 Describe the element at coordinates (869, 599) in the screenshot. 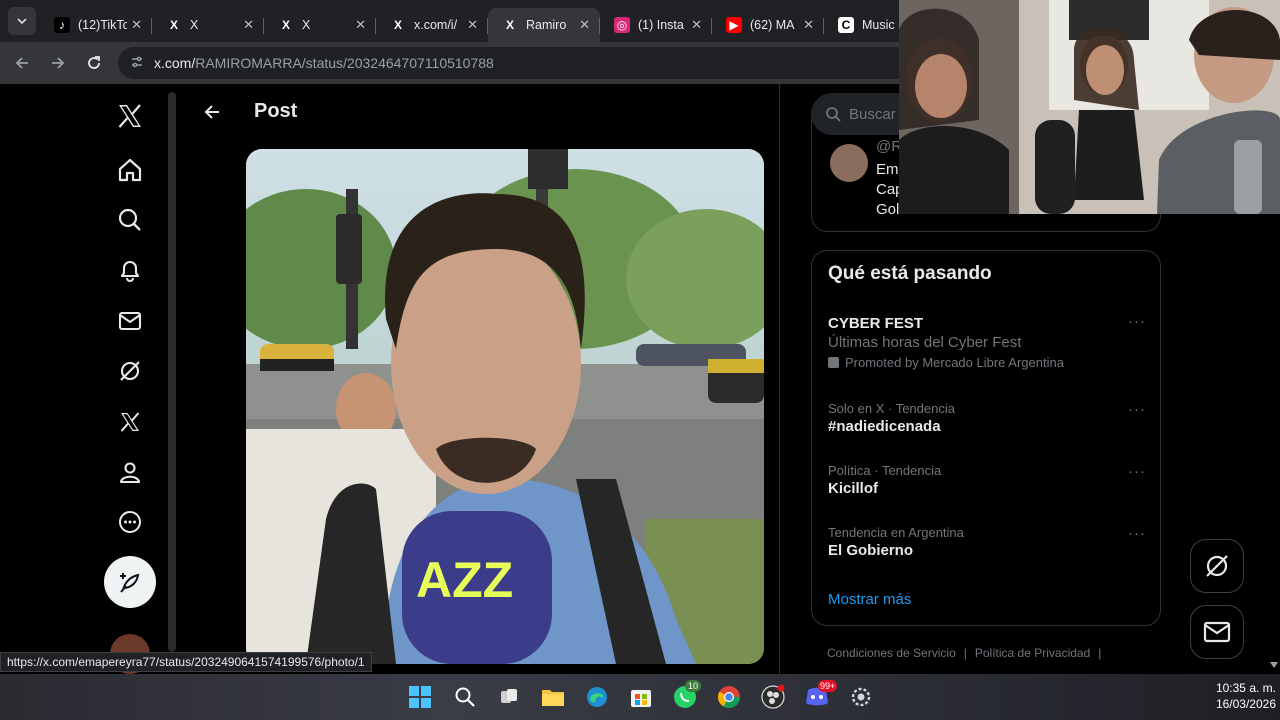

I see `show-more-link: Mostrar más` at that location.